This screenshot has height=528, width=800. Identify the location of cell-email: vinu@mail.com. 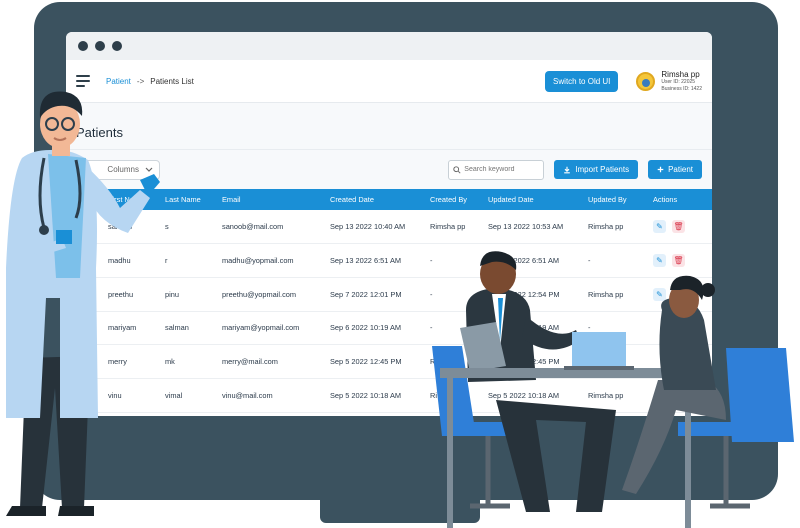
(247, 395).